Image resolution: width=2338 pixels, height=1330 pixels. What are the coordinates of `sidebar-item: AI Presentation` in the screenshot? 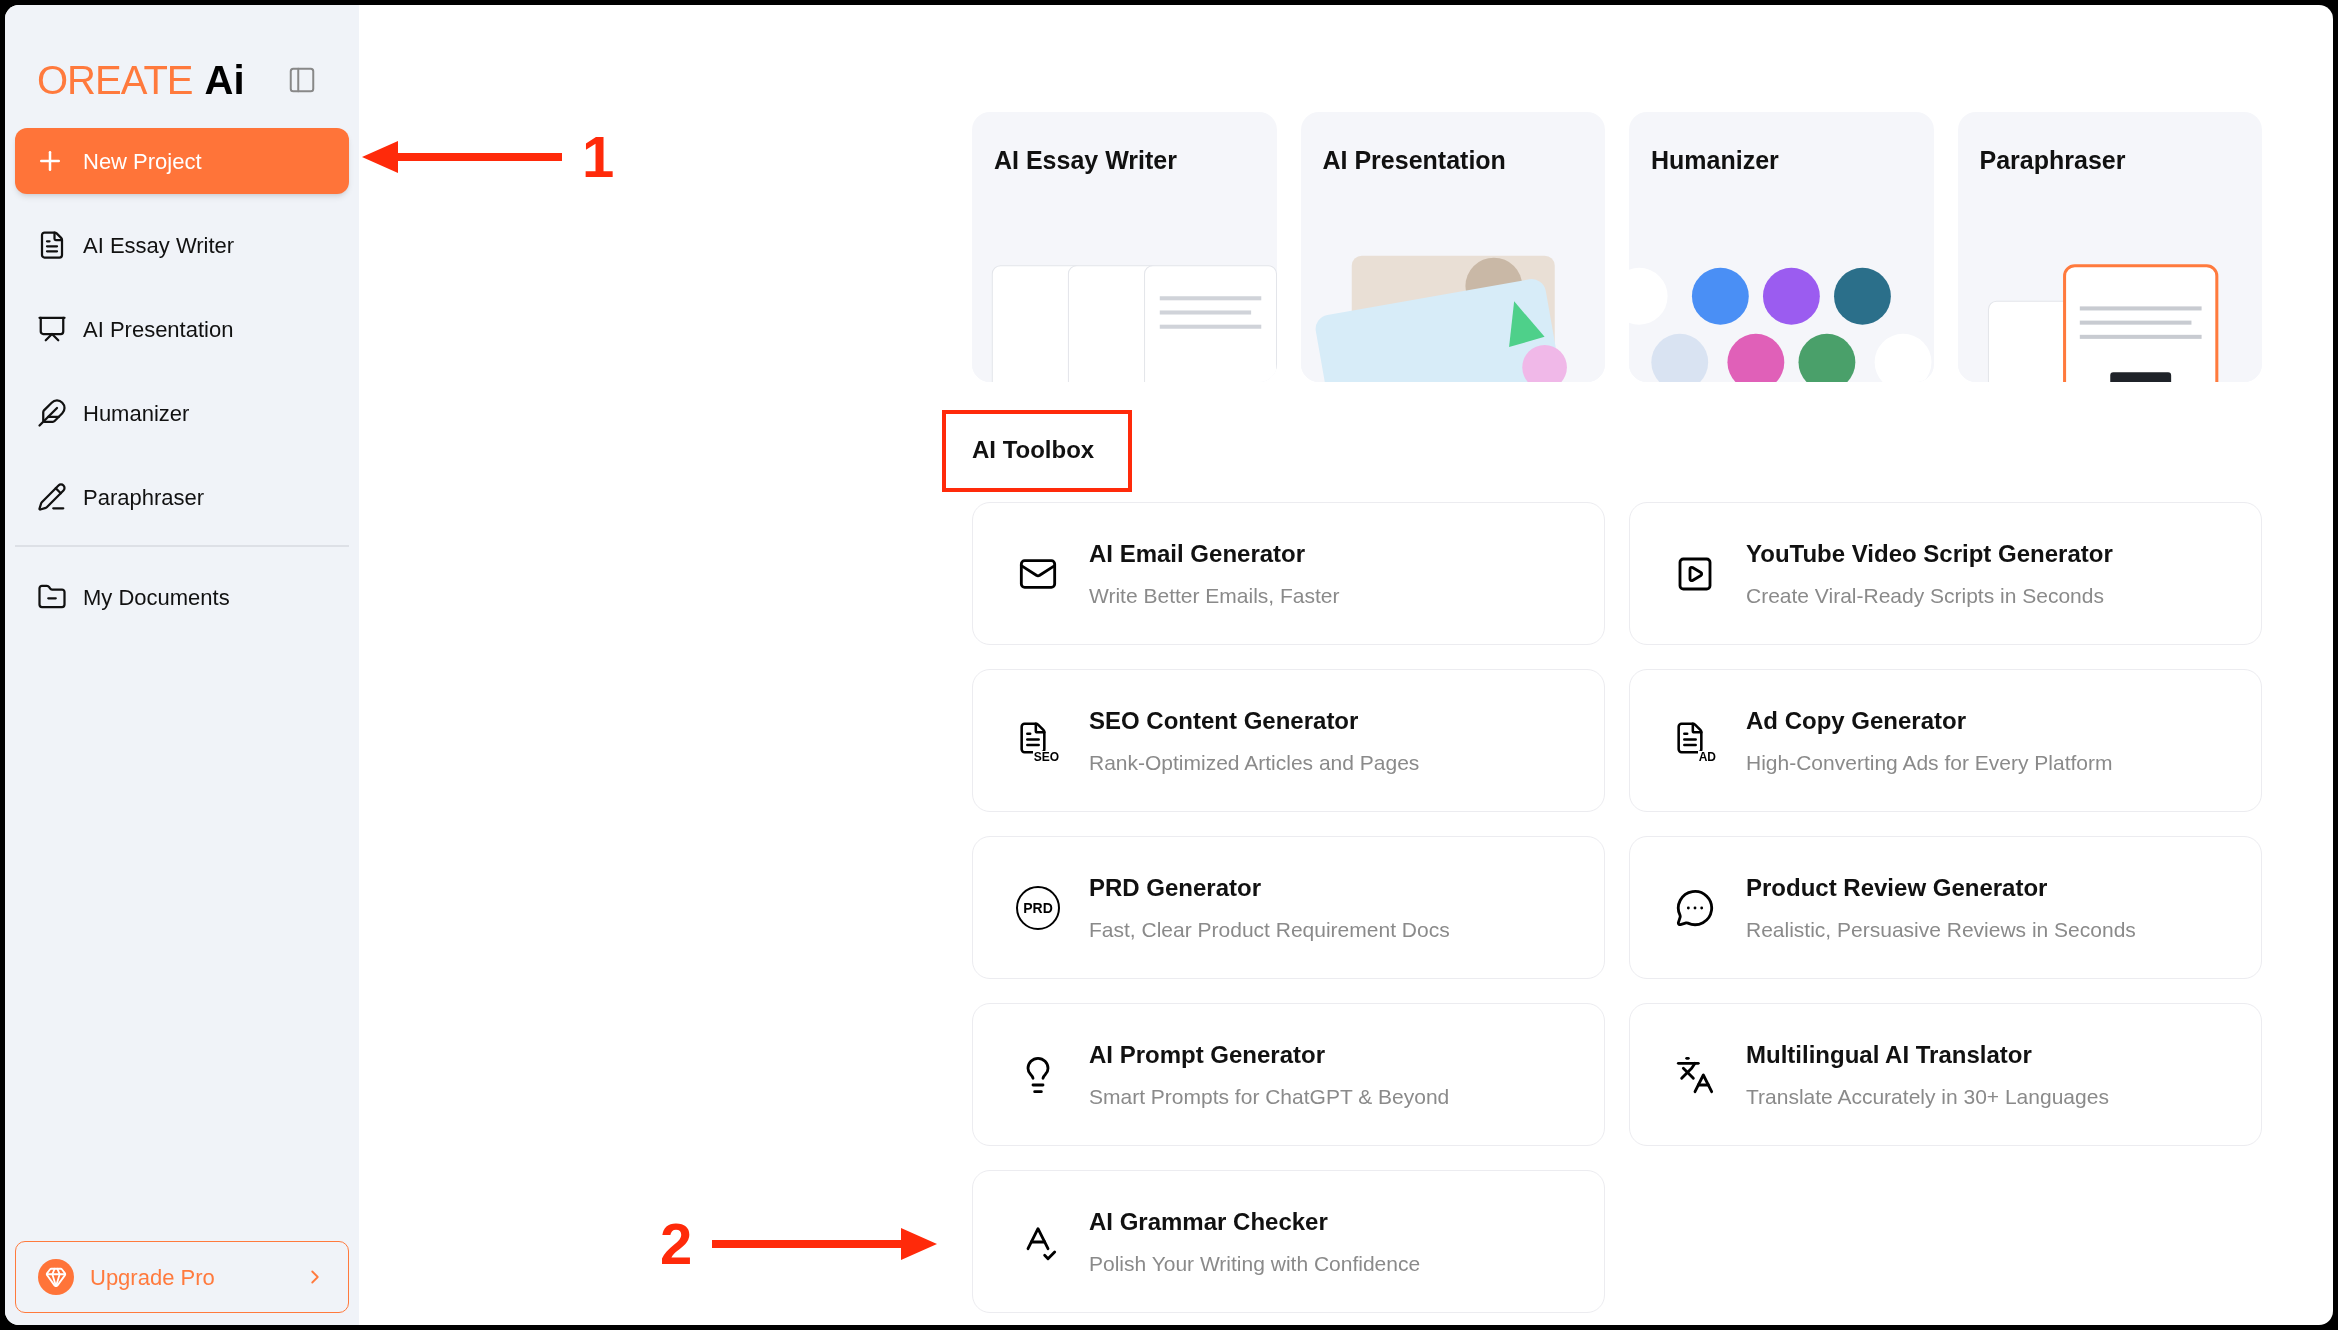 It's located at (182, 329).